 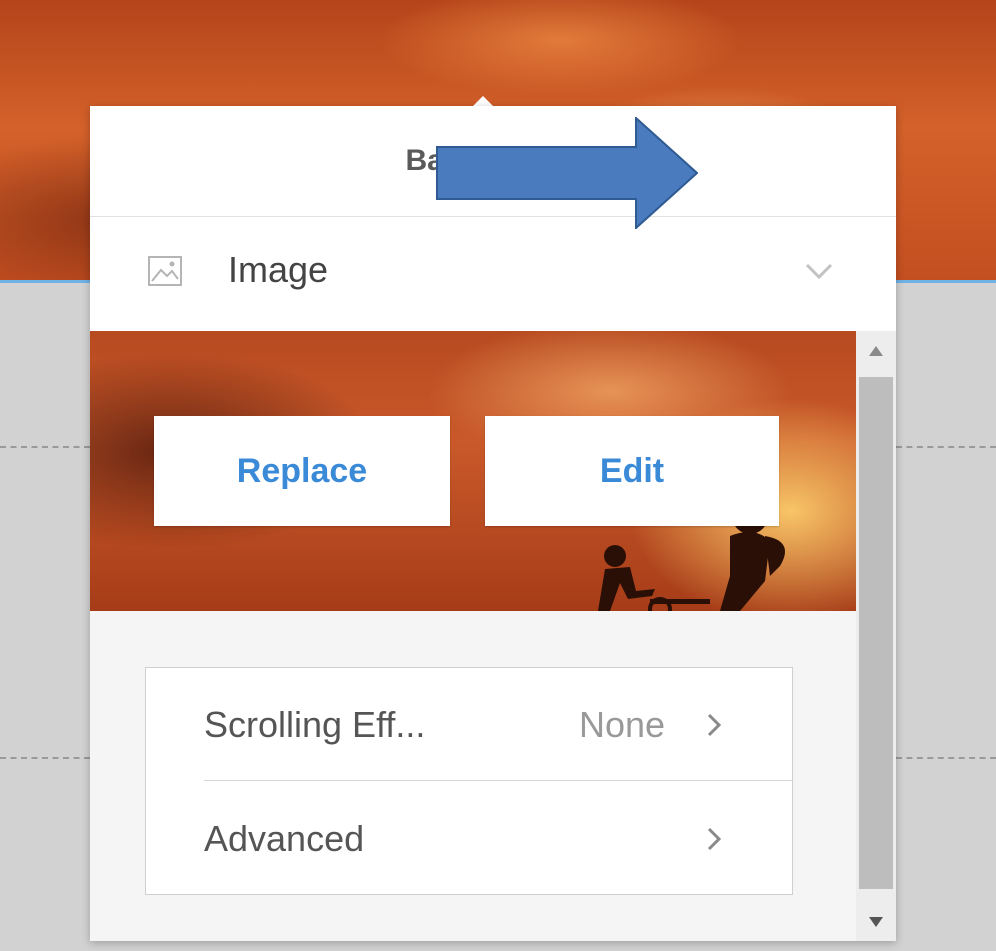 I want to click on edit-button: Edit, so click(x=632, y=471).